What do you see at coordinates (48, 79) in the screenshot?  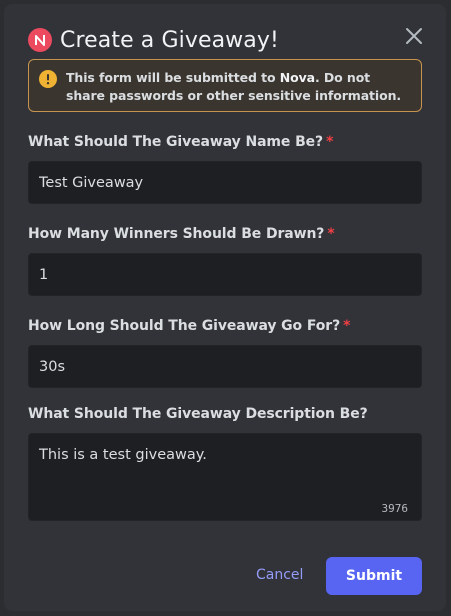 I see `warning-circle-icon` at bounding box center [48, 79].